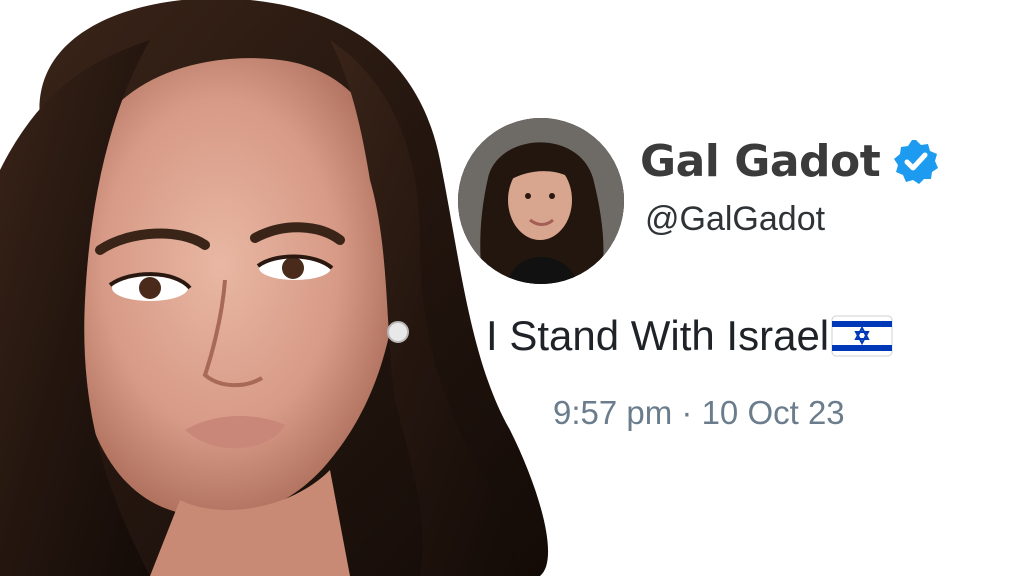 The image size is (1024, 576). What do you see at coordinates (916, 162) in the screenshot?
I see `verified-badge-icon` at bounding box center [916, 162].